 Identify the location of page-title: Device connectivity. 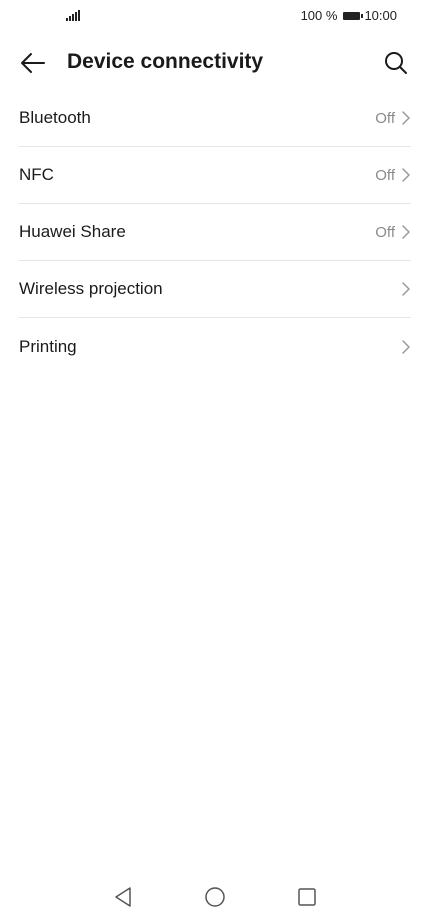
(165, 61).